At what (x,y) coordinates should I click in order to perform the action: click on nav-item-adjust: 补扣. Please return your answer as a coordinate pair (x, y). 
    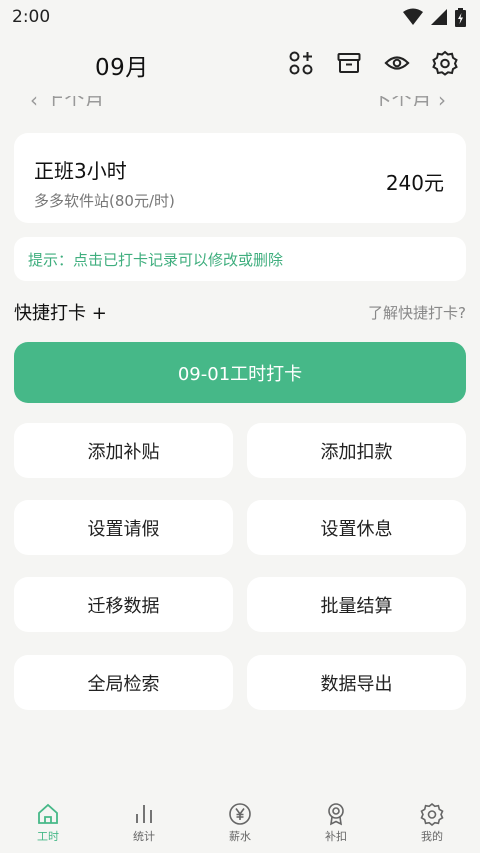
    Looking at the image, I should click on (336, 819).